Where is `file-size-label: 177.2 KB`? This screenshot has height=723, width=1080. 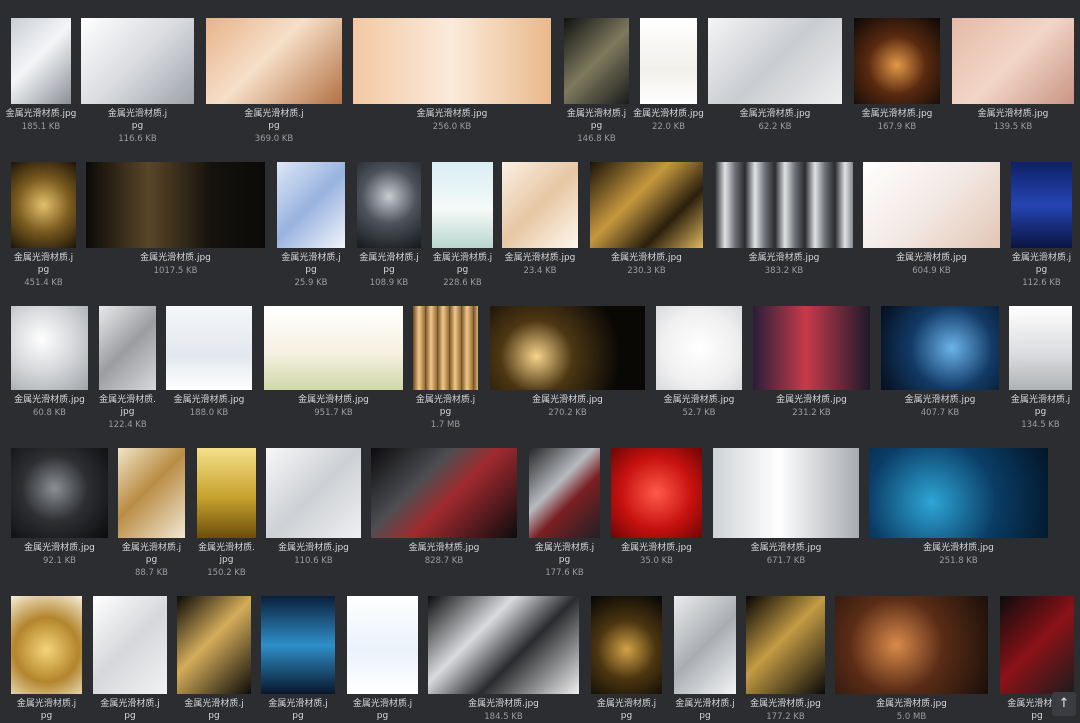 file-size-label: 177.2 KB is located at coordinates (785, 717).